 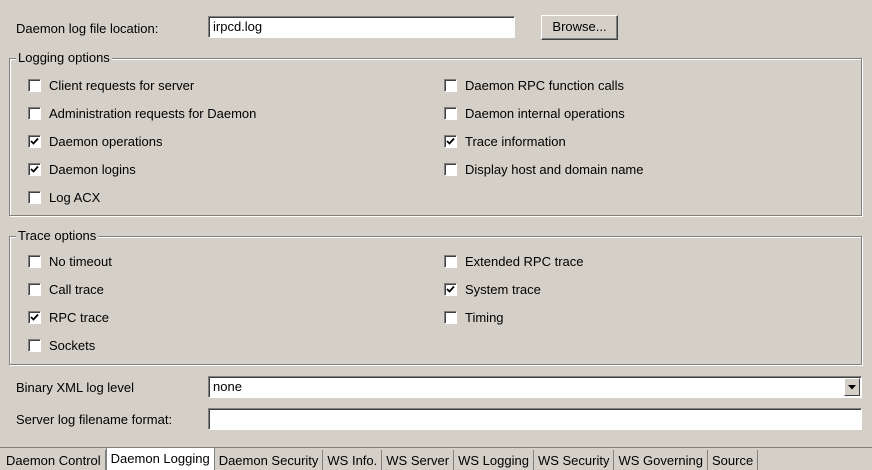 What do you see at coordinates (661, 460) in the screenshot?
I see `tab-ws-governing: WS Governing` at bounding box center [661, 460].